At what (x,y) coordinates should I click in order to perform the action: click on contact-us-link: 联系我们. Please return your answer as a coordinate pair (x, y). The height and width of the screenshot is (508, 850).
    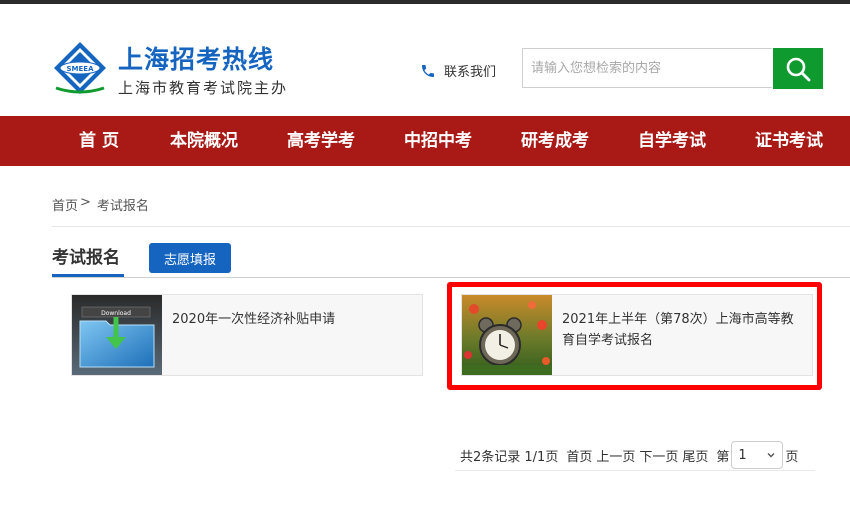
    Looking at the image, I should click on (458, 70).